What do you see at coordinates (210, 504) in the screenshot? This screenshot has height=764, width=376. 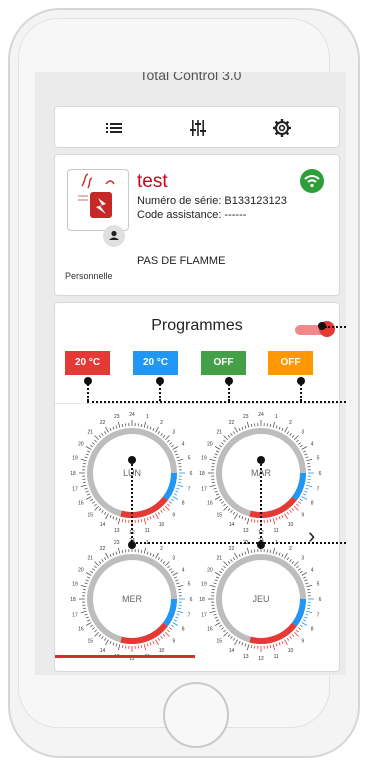 I see `dial-hour-label: 16` at bounding box center [210, 504].